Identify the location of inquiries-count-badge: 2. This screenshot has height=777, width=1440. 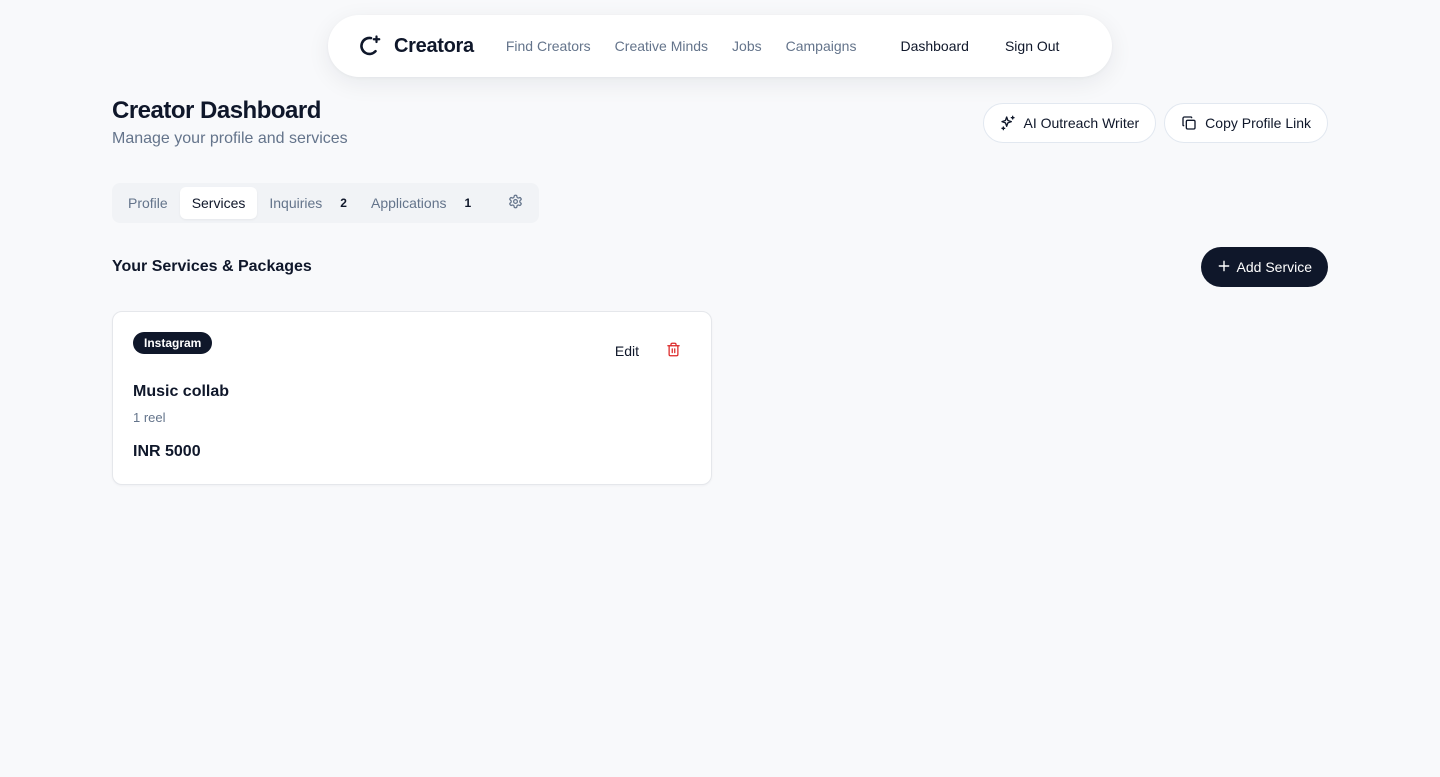
(343, 203).